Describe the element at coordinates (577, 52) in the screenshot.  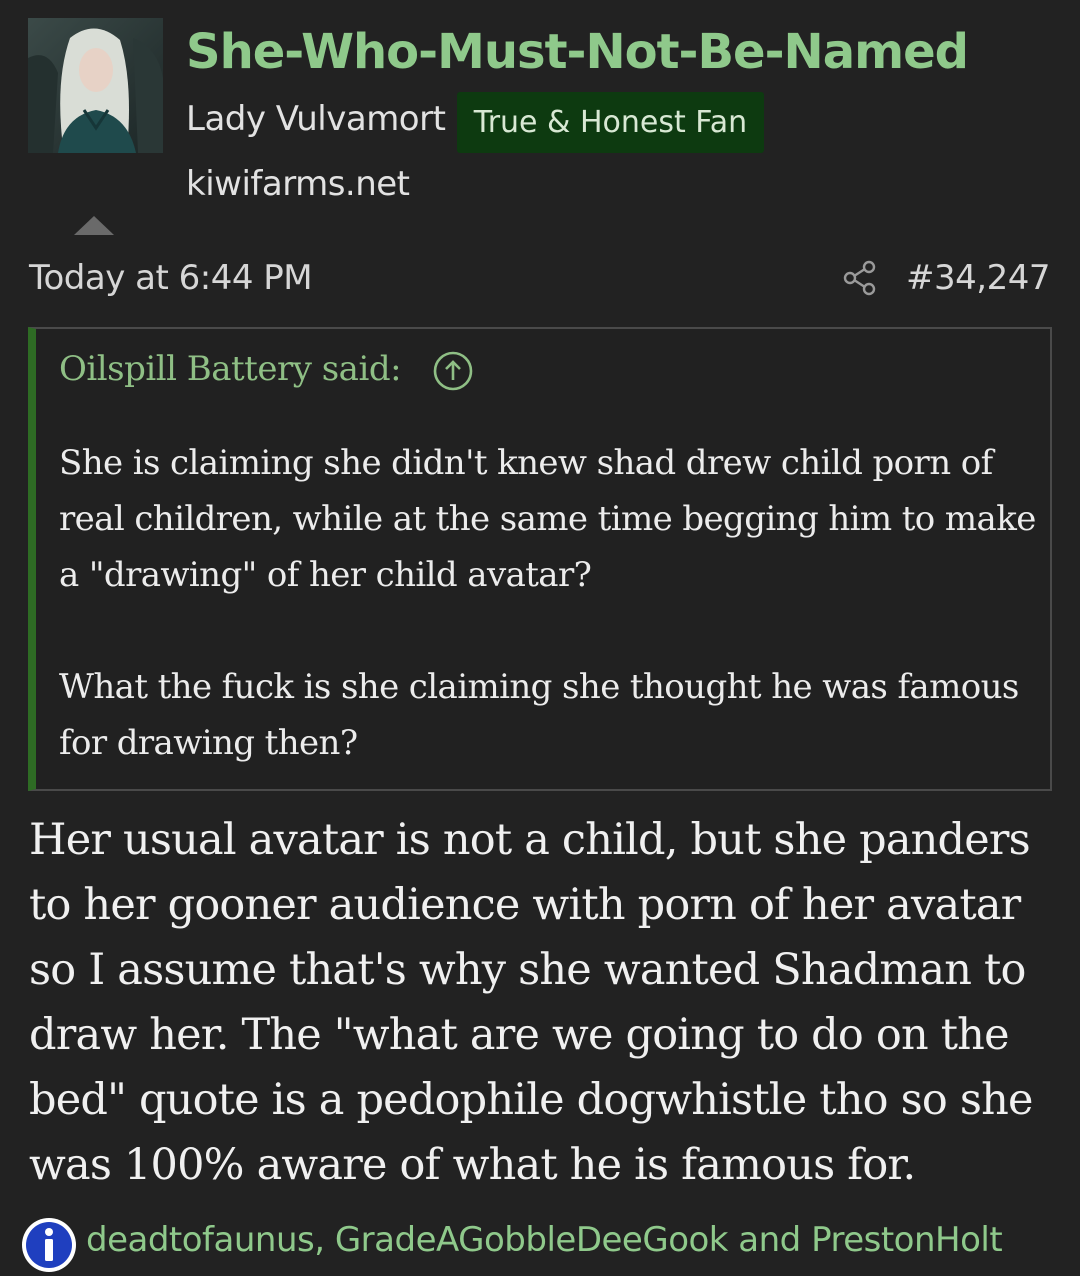
I see `username: She-Who-Must-Not-Be-Named` at that location.